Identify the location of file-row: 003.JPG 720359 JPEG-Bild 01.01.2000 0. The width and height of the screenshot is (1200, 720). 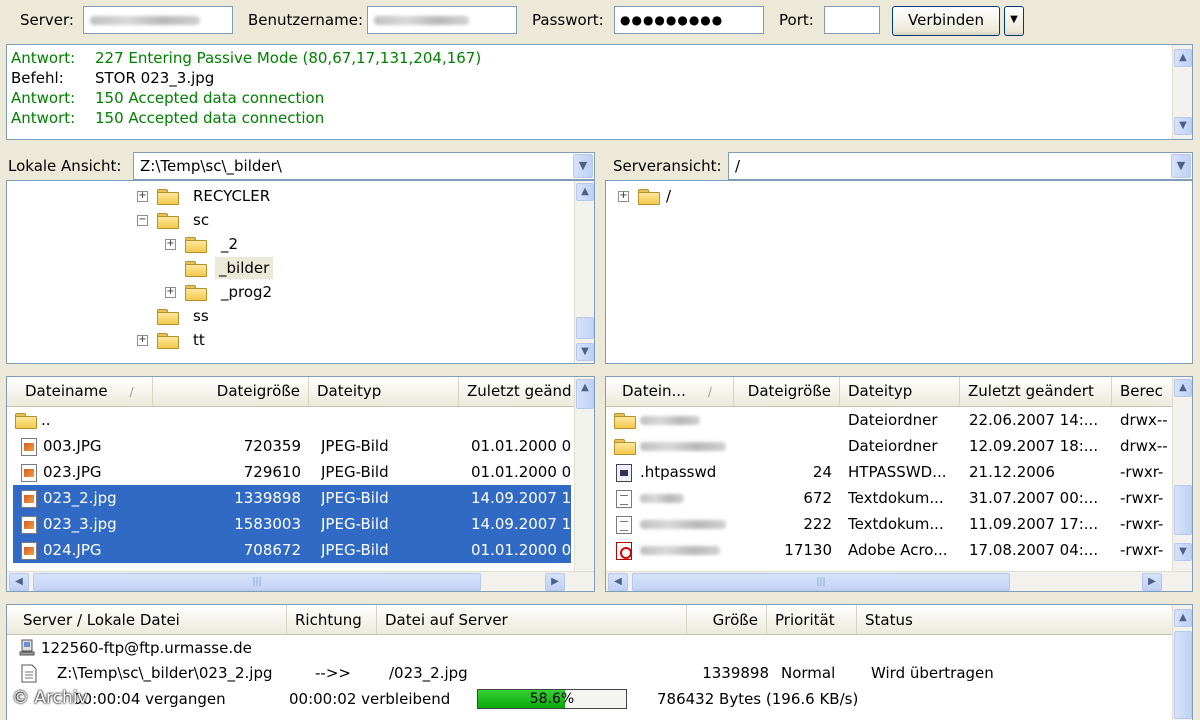
(292, 446).